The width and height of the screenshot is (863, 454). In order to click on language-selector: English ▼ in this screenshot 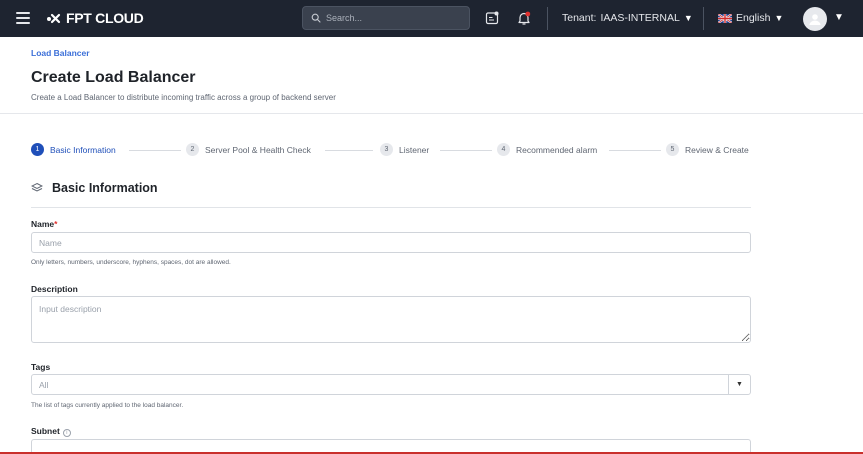, I will do `click(750, 18)`.